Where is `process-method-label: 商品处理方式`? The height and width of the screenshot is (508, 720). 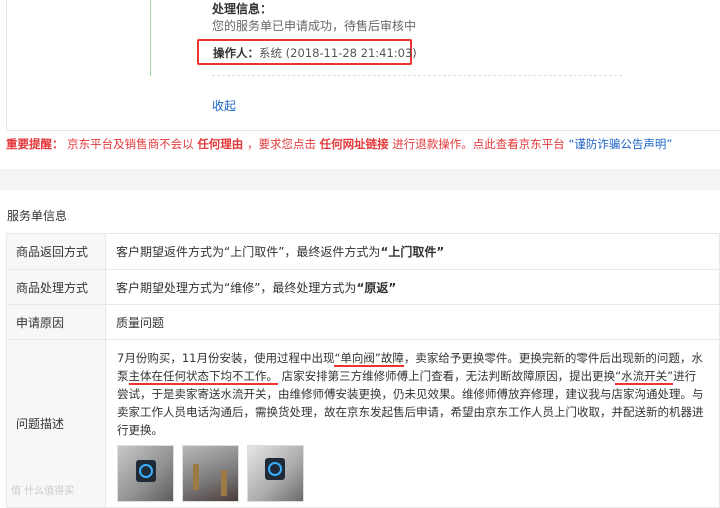
process-method-label: 商品处理方式 is located at coordinates (56, 287).